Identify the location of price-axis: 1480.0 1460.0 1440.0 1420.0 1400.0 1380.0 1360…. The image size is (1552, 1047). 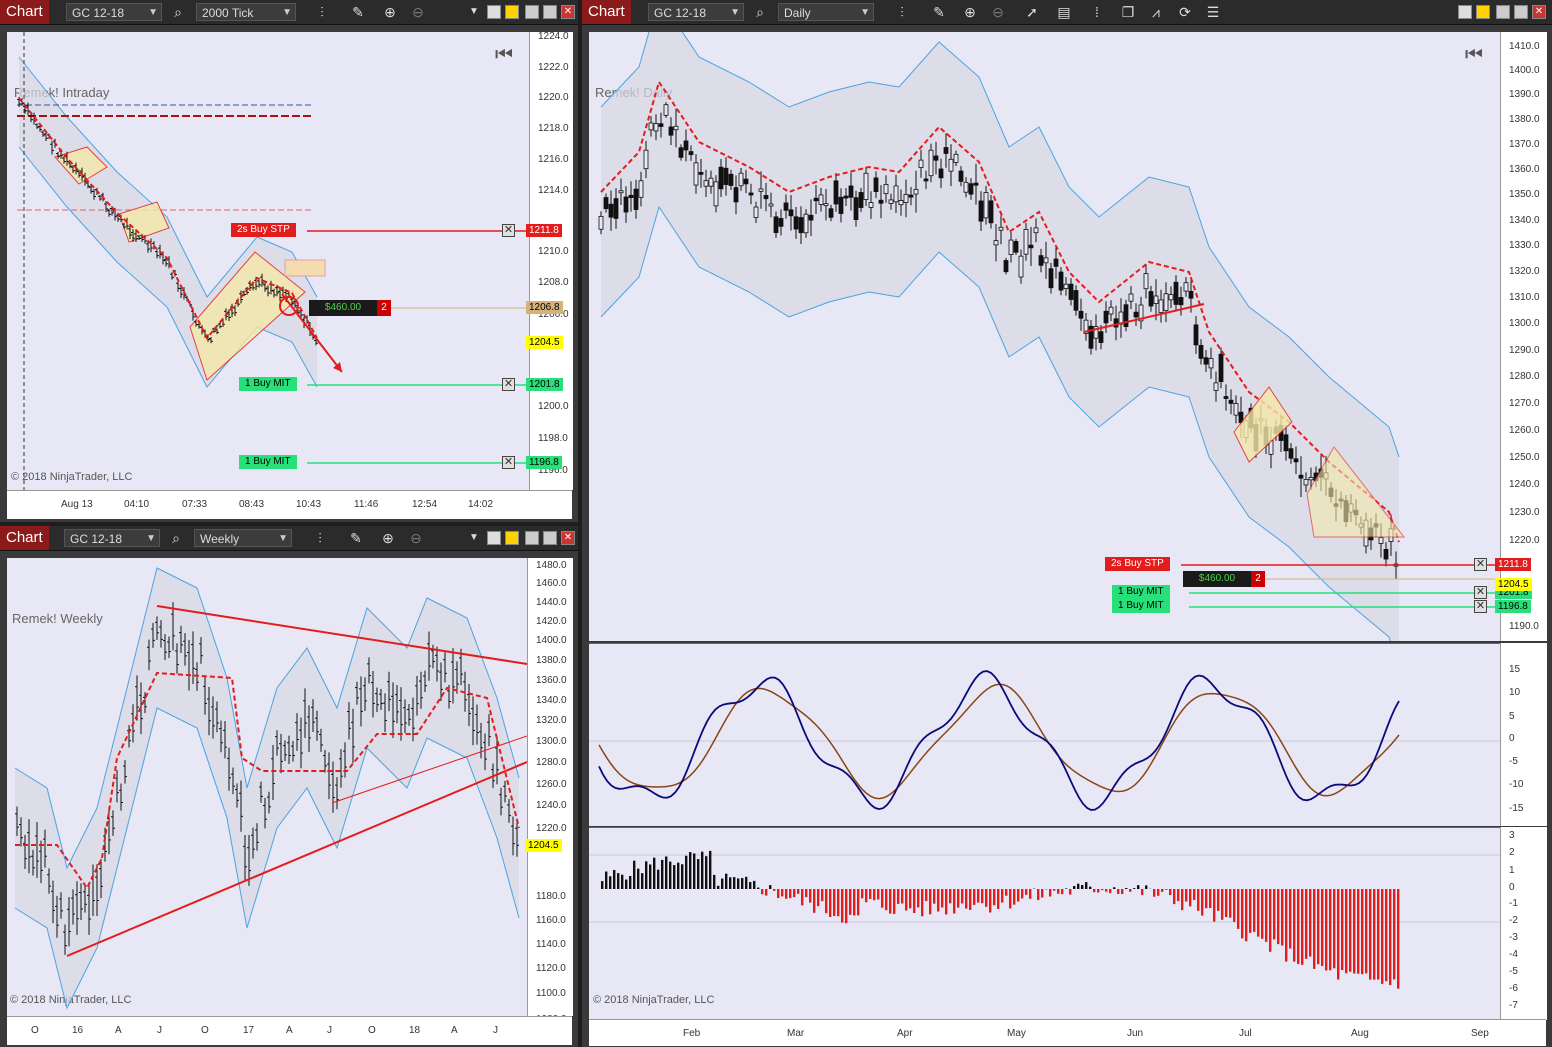
(549, 791).